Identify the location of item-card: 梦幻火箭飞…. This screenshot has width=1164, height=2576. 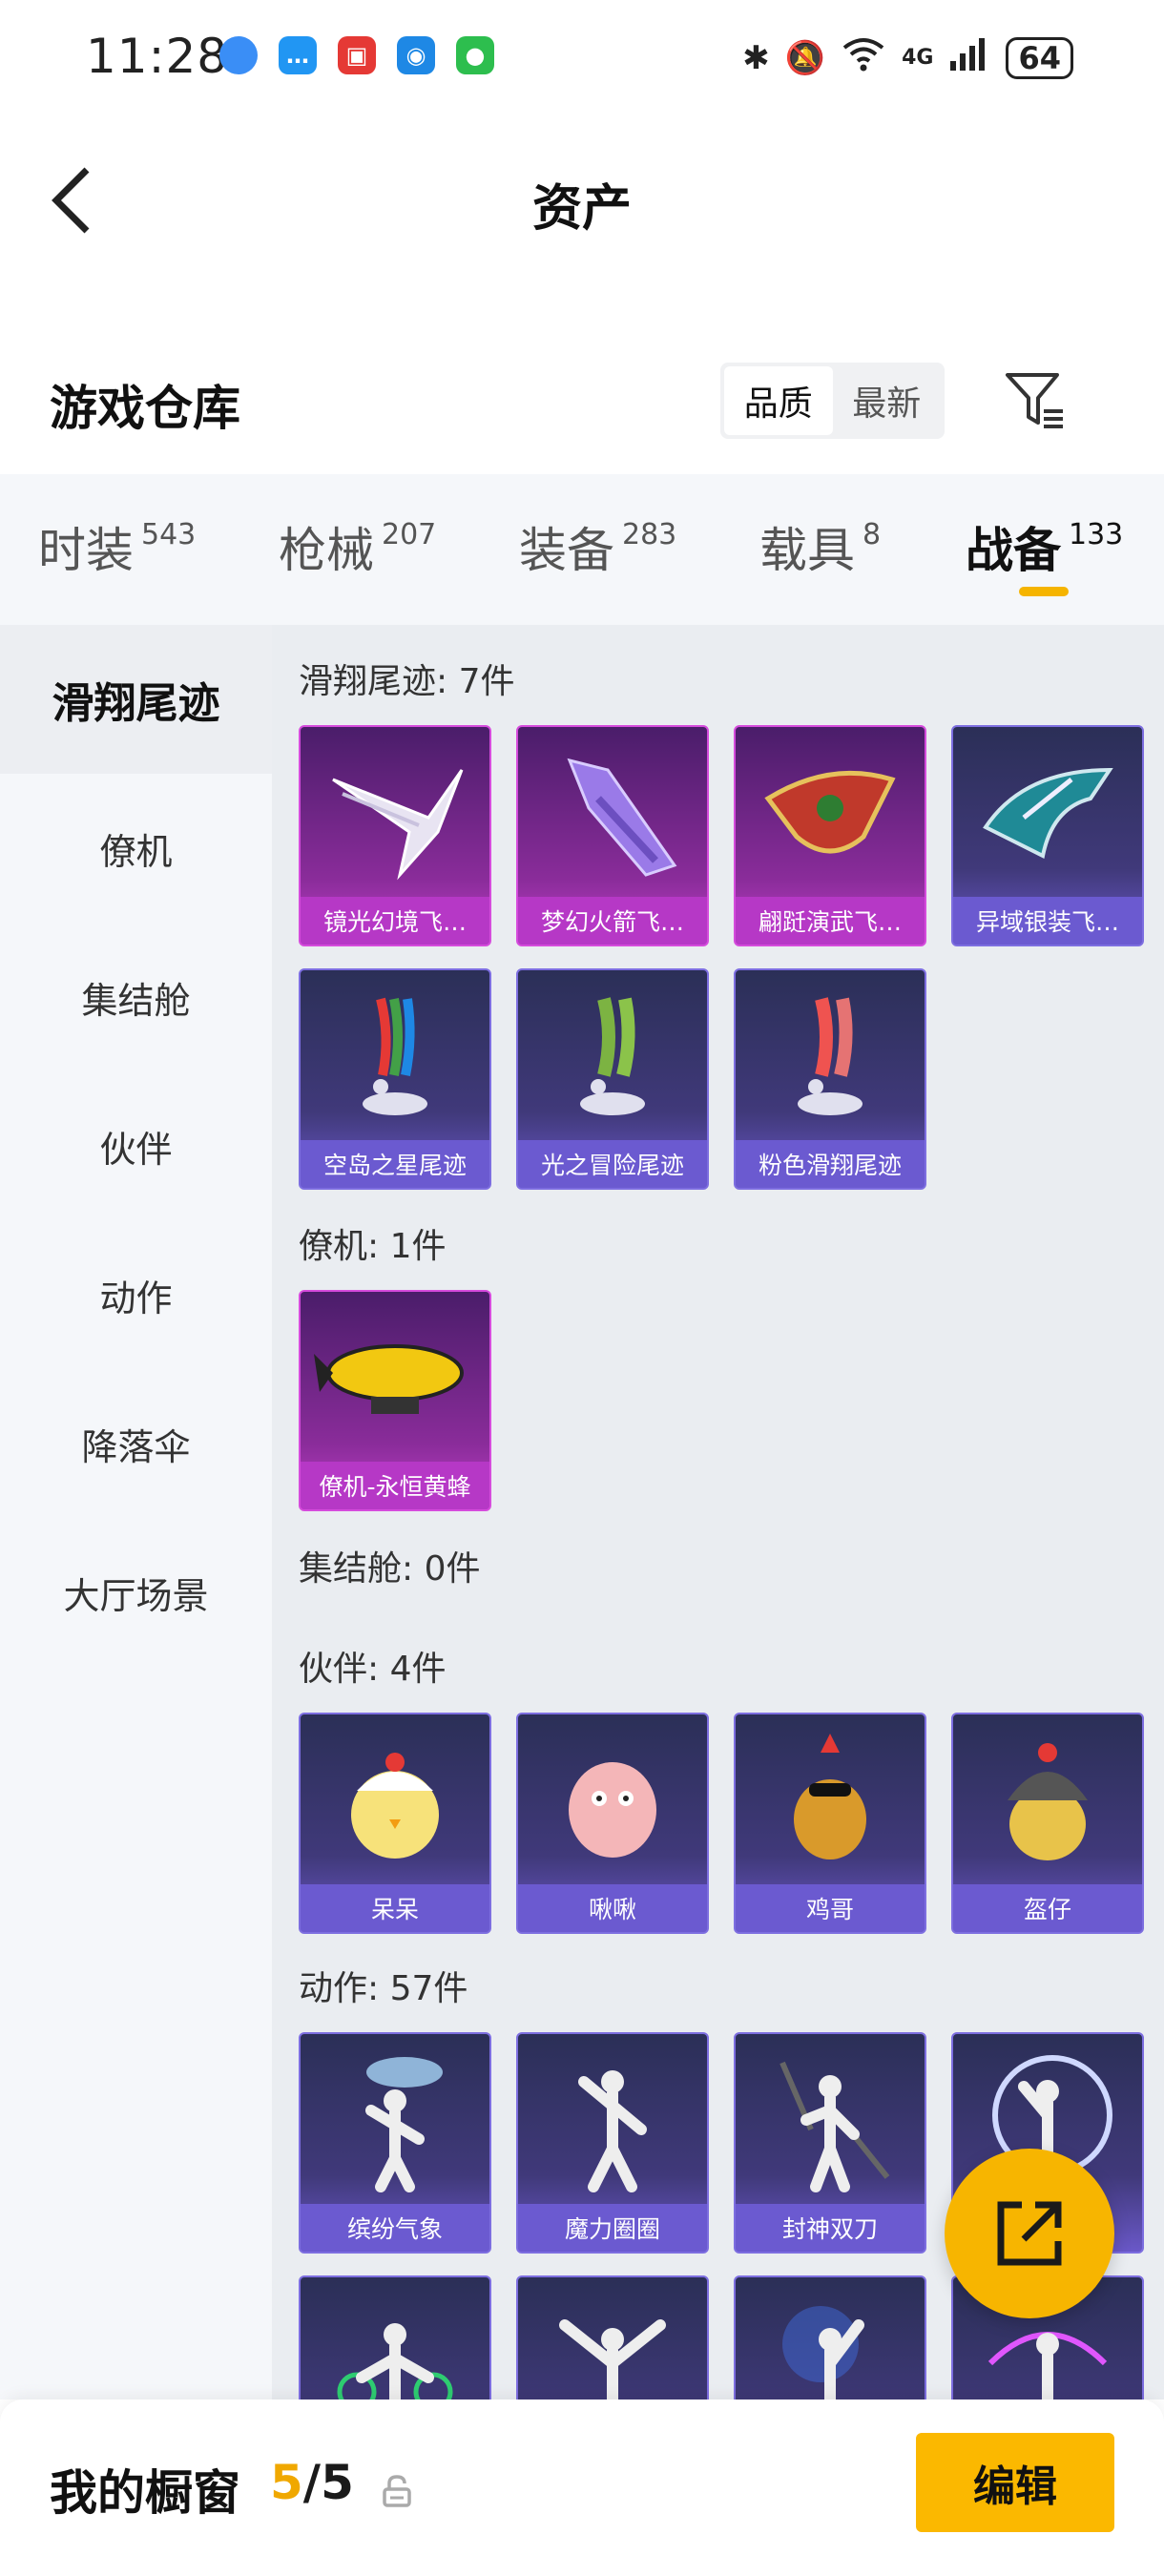
(613, 835).